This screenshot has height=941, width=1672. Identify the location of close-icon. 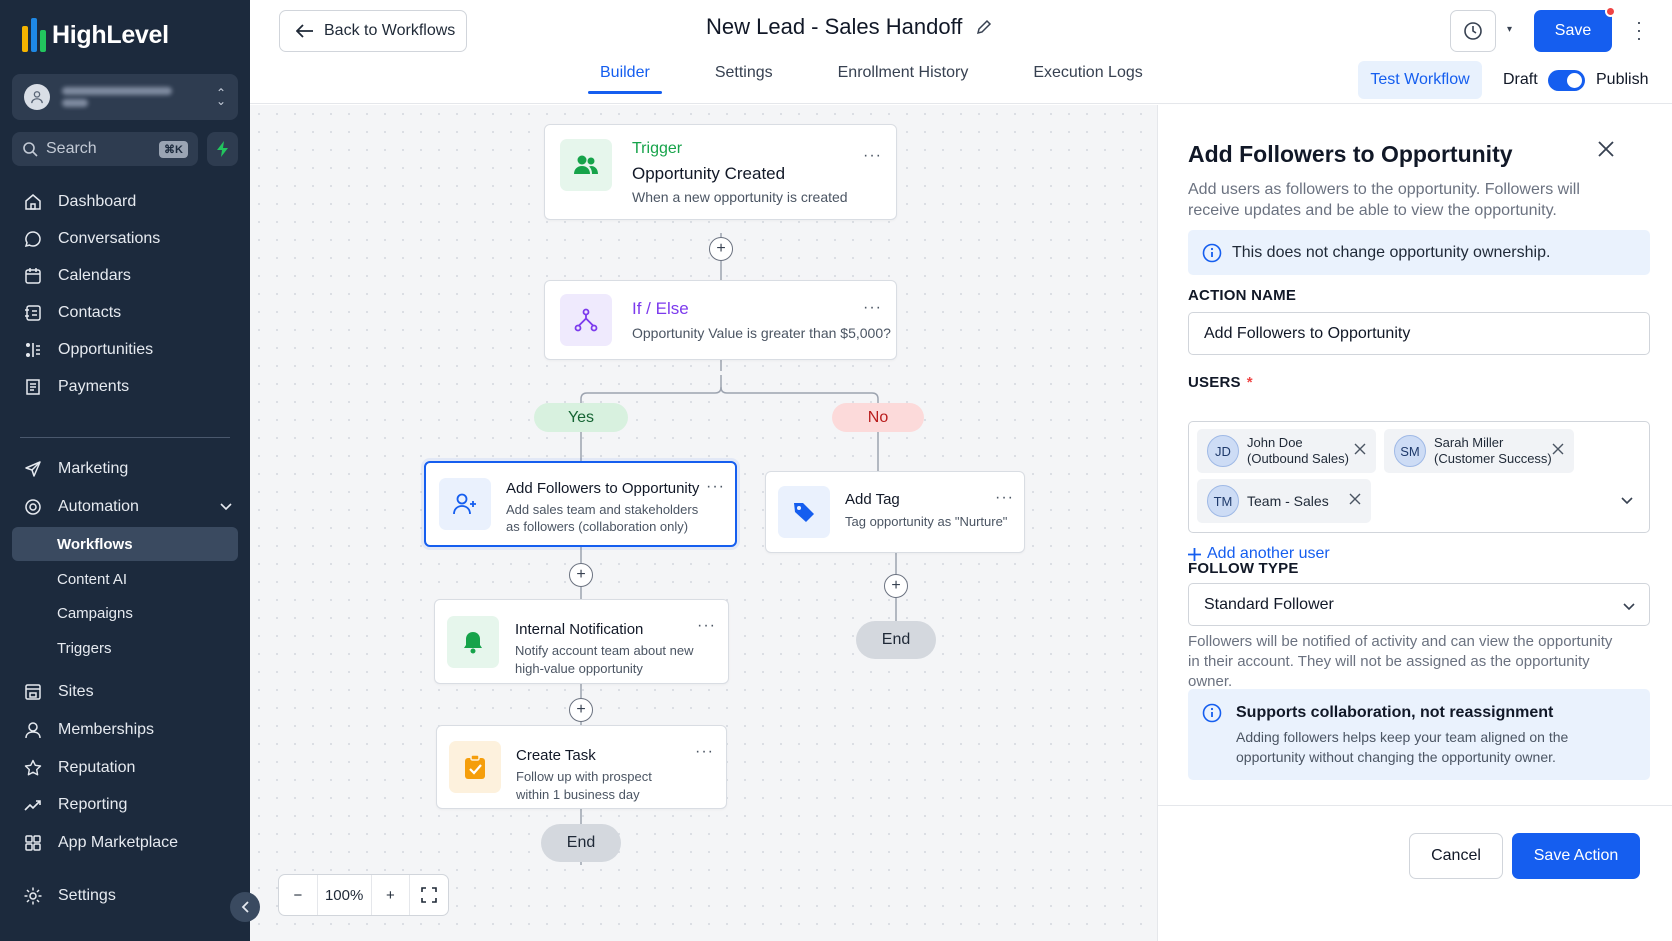
(1606, 151).